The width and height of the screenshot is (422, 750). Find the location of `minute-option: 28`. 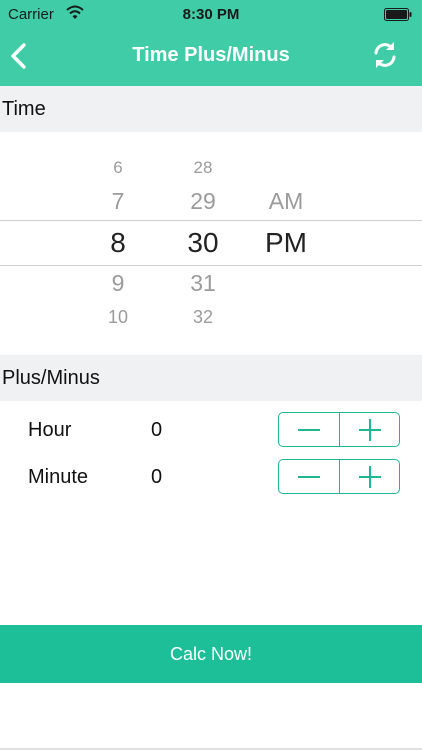

minute-option: 28 is located at coordinates (203, 168).